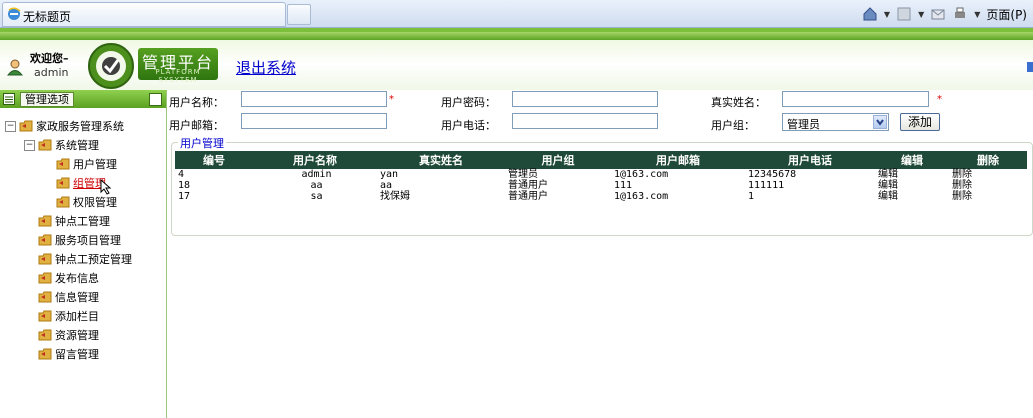 The width and height of the screenshot is (1033, 418). What do you see at coordinates (601, 196) in the screenshot?
I see `table-row: 17 sa 找保姆 普通用户 1@163.com 1 编辑 删除` at bounding box center [601, 196].